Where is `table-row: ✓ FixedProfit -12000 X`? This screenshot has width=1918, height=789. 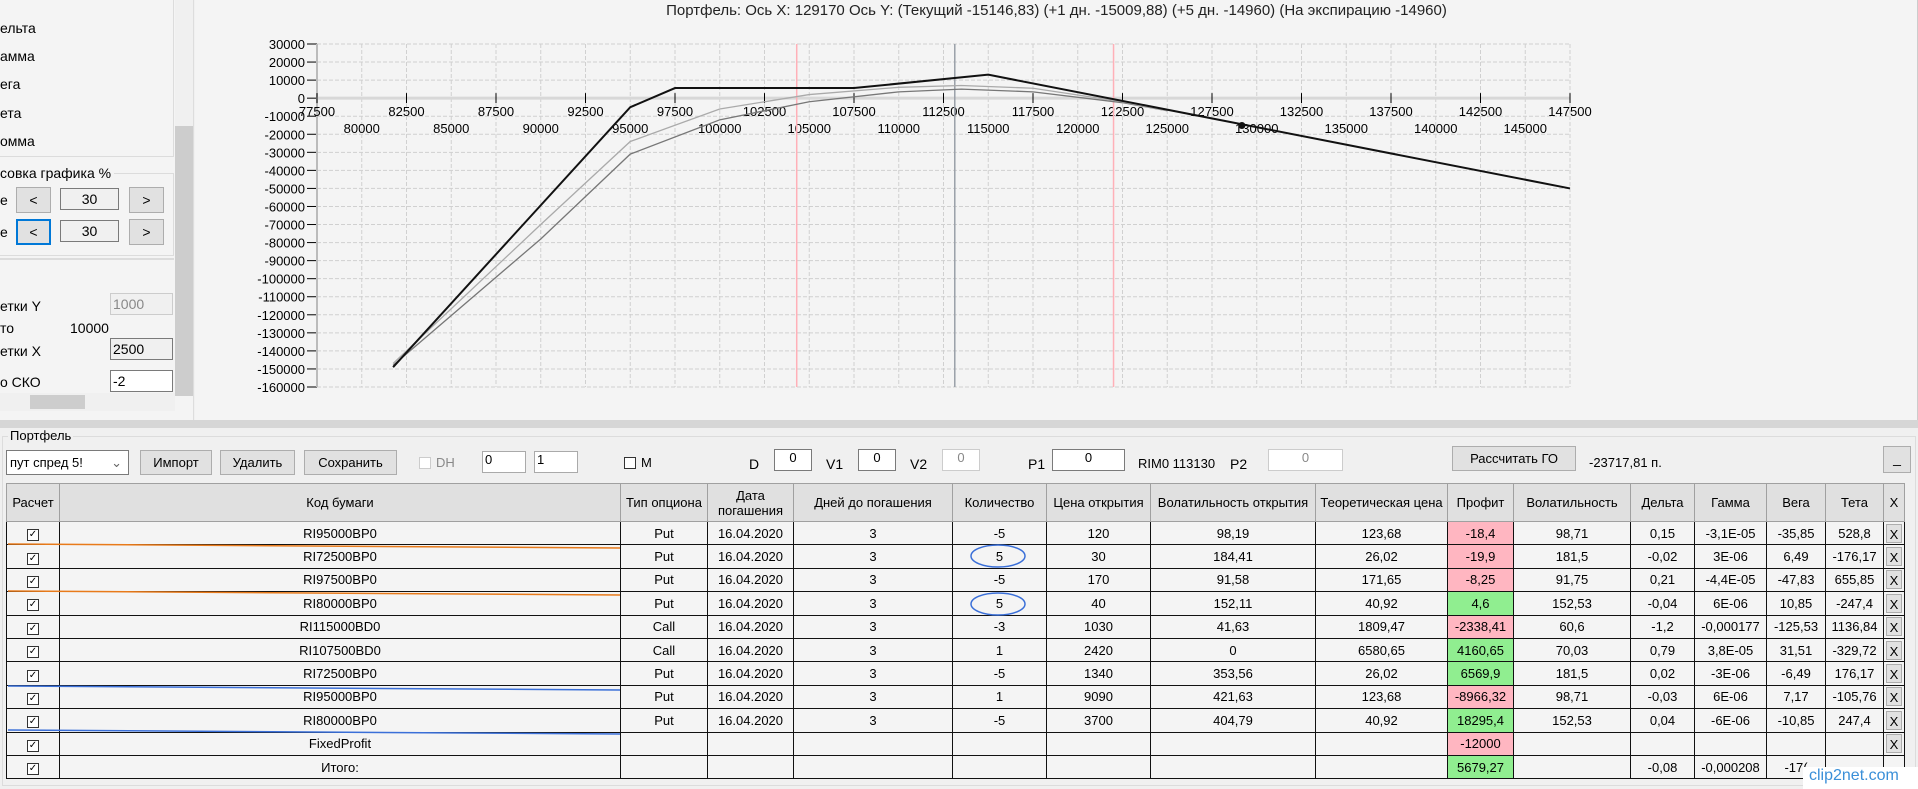 table-row: ✓ FixedProfit -12000 X is located at coordinates (955, 743).